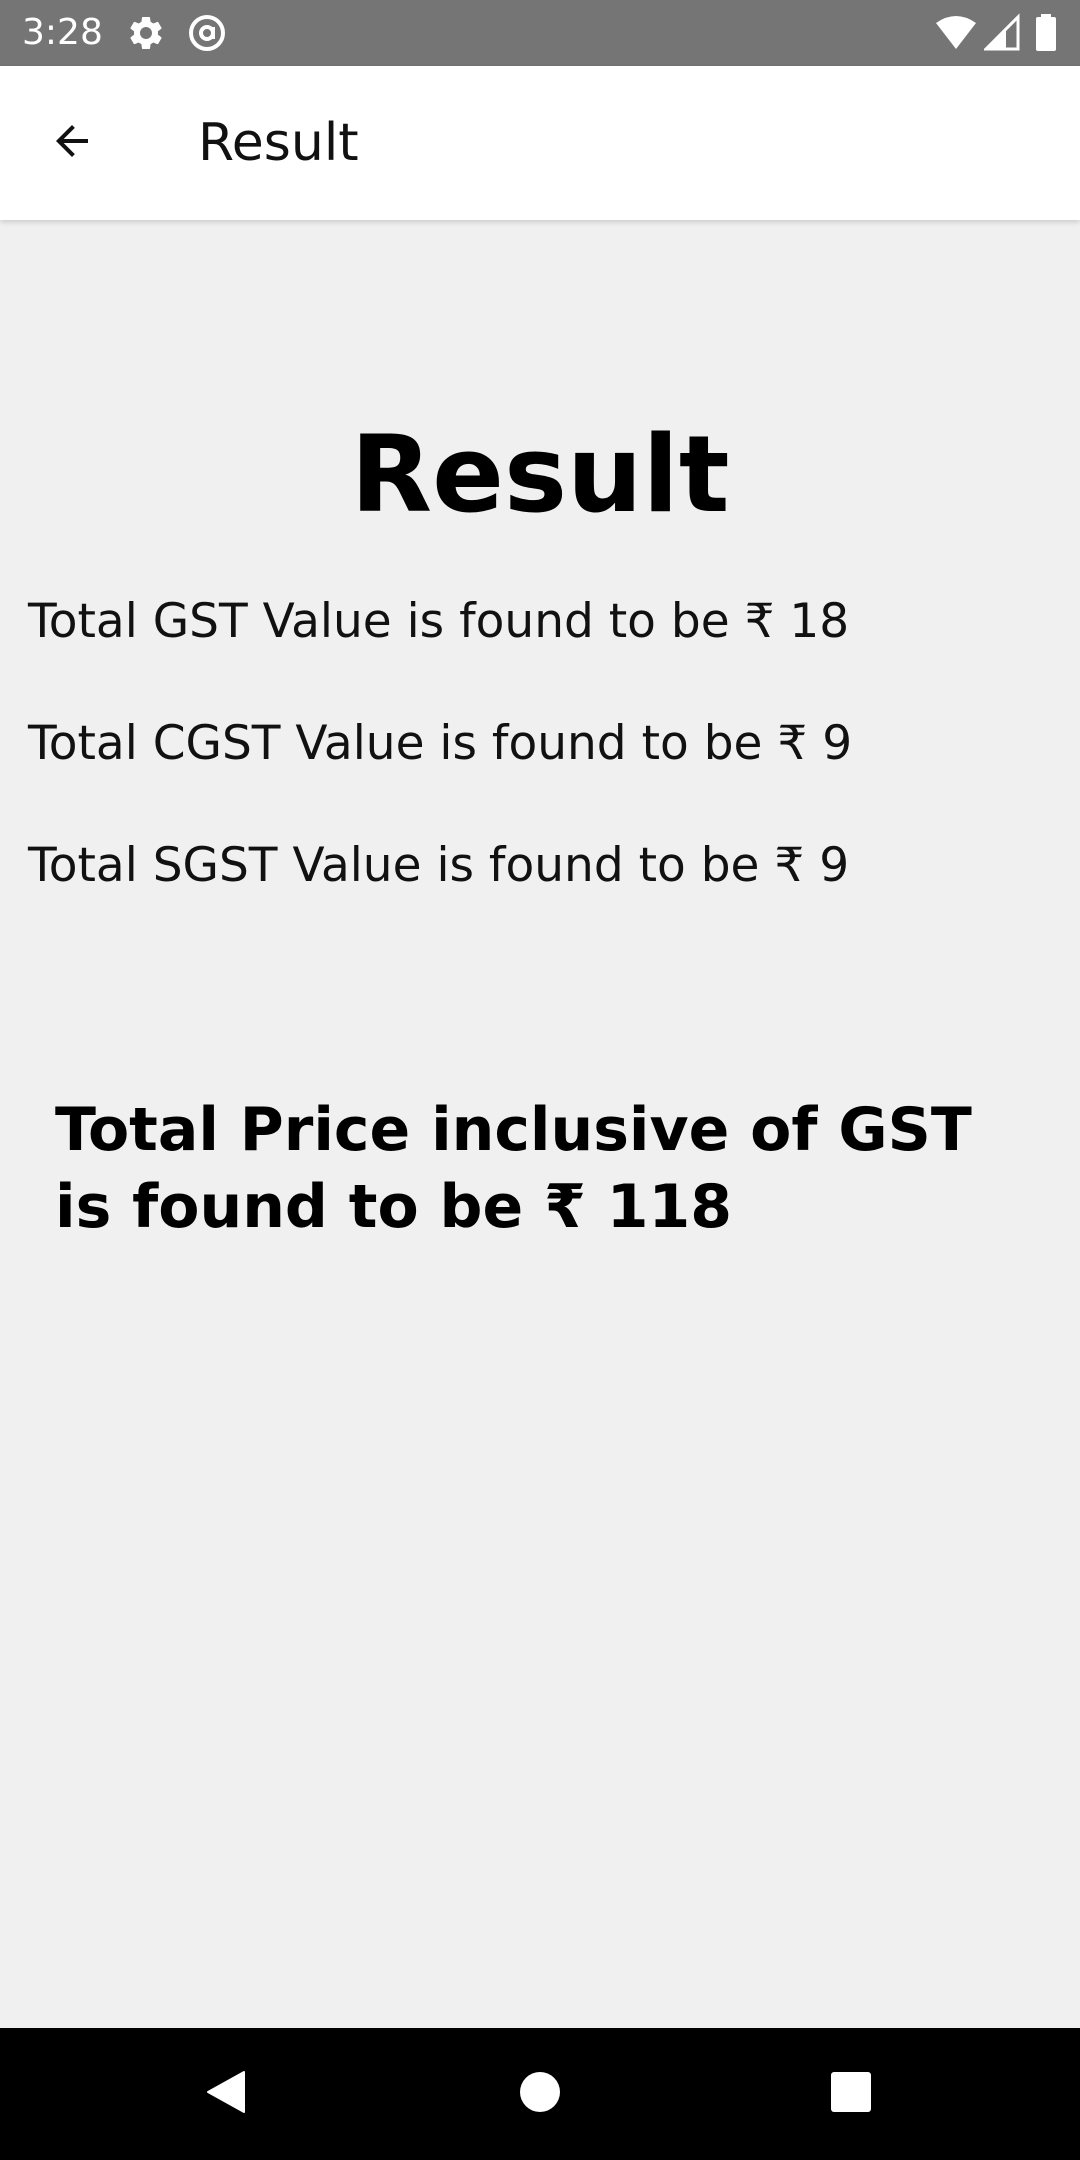  Describe the element at coordinates (540, 33) in the screenshot. I see `status-bar: 3:28` at that location.